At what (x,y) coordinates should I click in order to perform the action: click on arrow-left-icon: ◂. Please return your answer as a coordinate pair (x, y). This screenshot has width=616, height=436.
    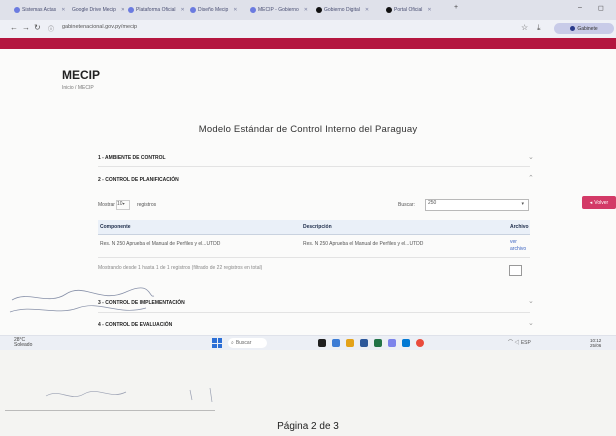
    Looking at the image, I should click on (591, 202).